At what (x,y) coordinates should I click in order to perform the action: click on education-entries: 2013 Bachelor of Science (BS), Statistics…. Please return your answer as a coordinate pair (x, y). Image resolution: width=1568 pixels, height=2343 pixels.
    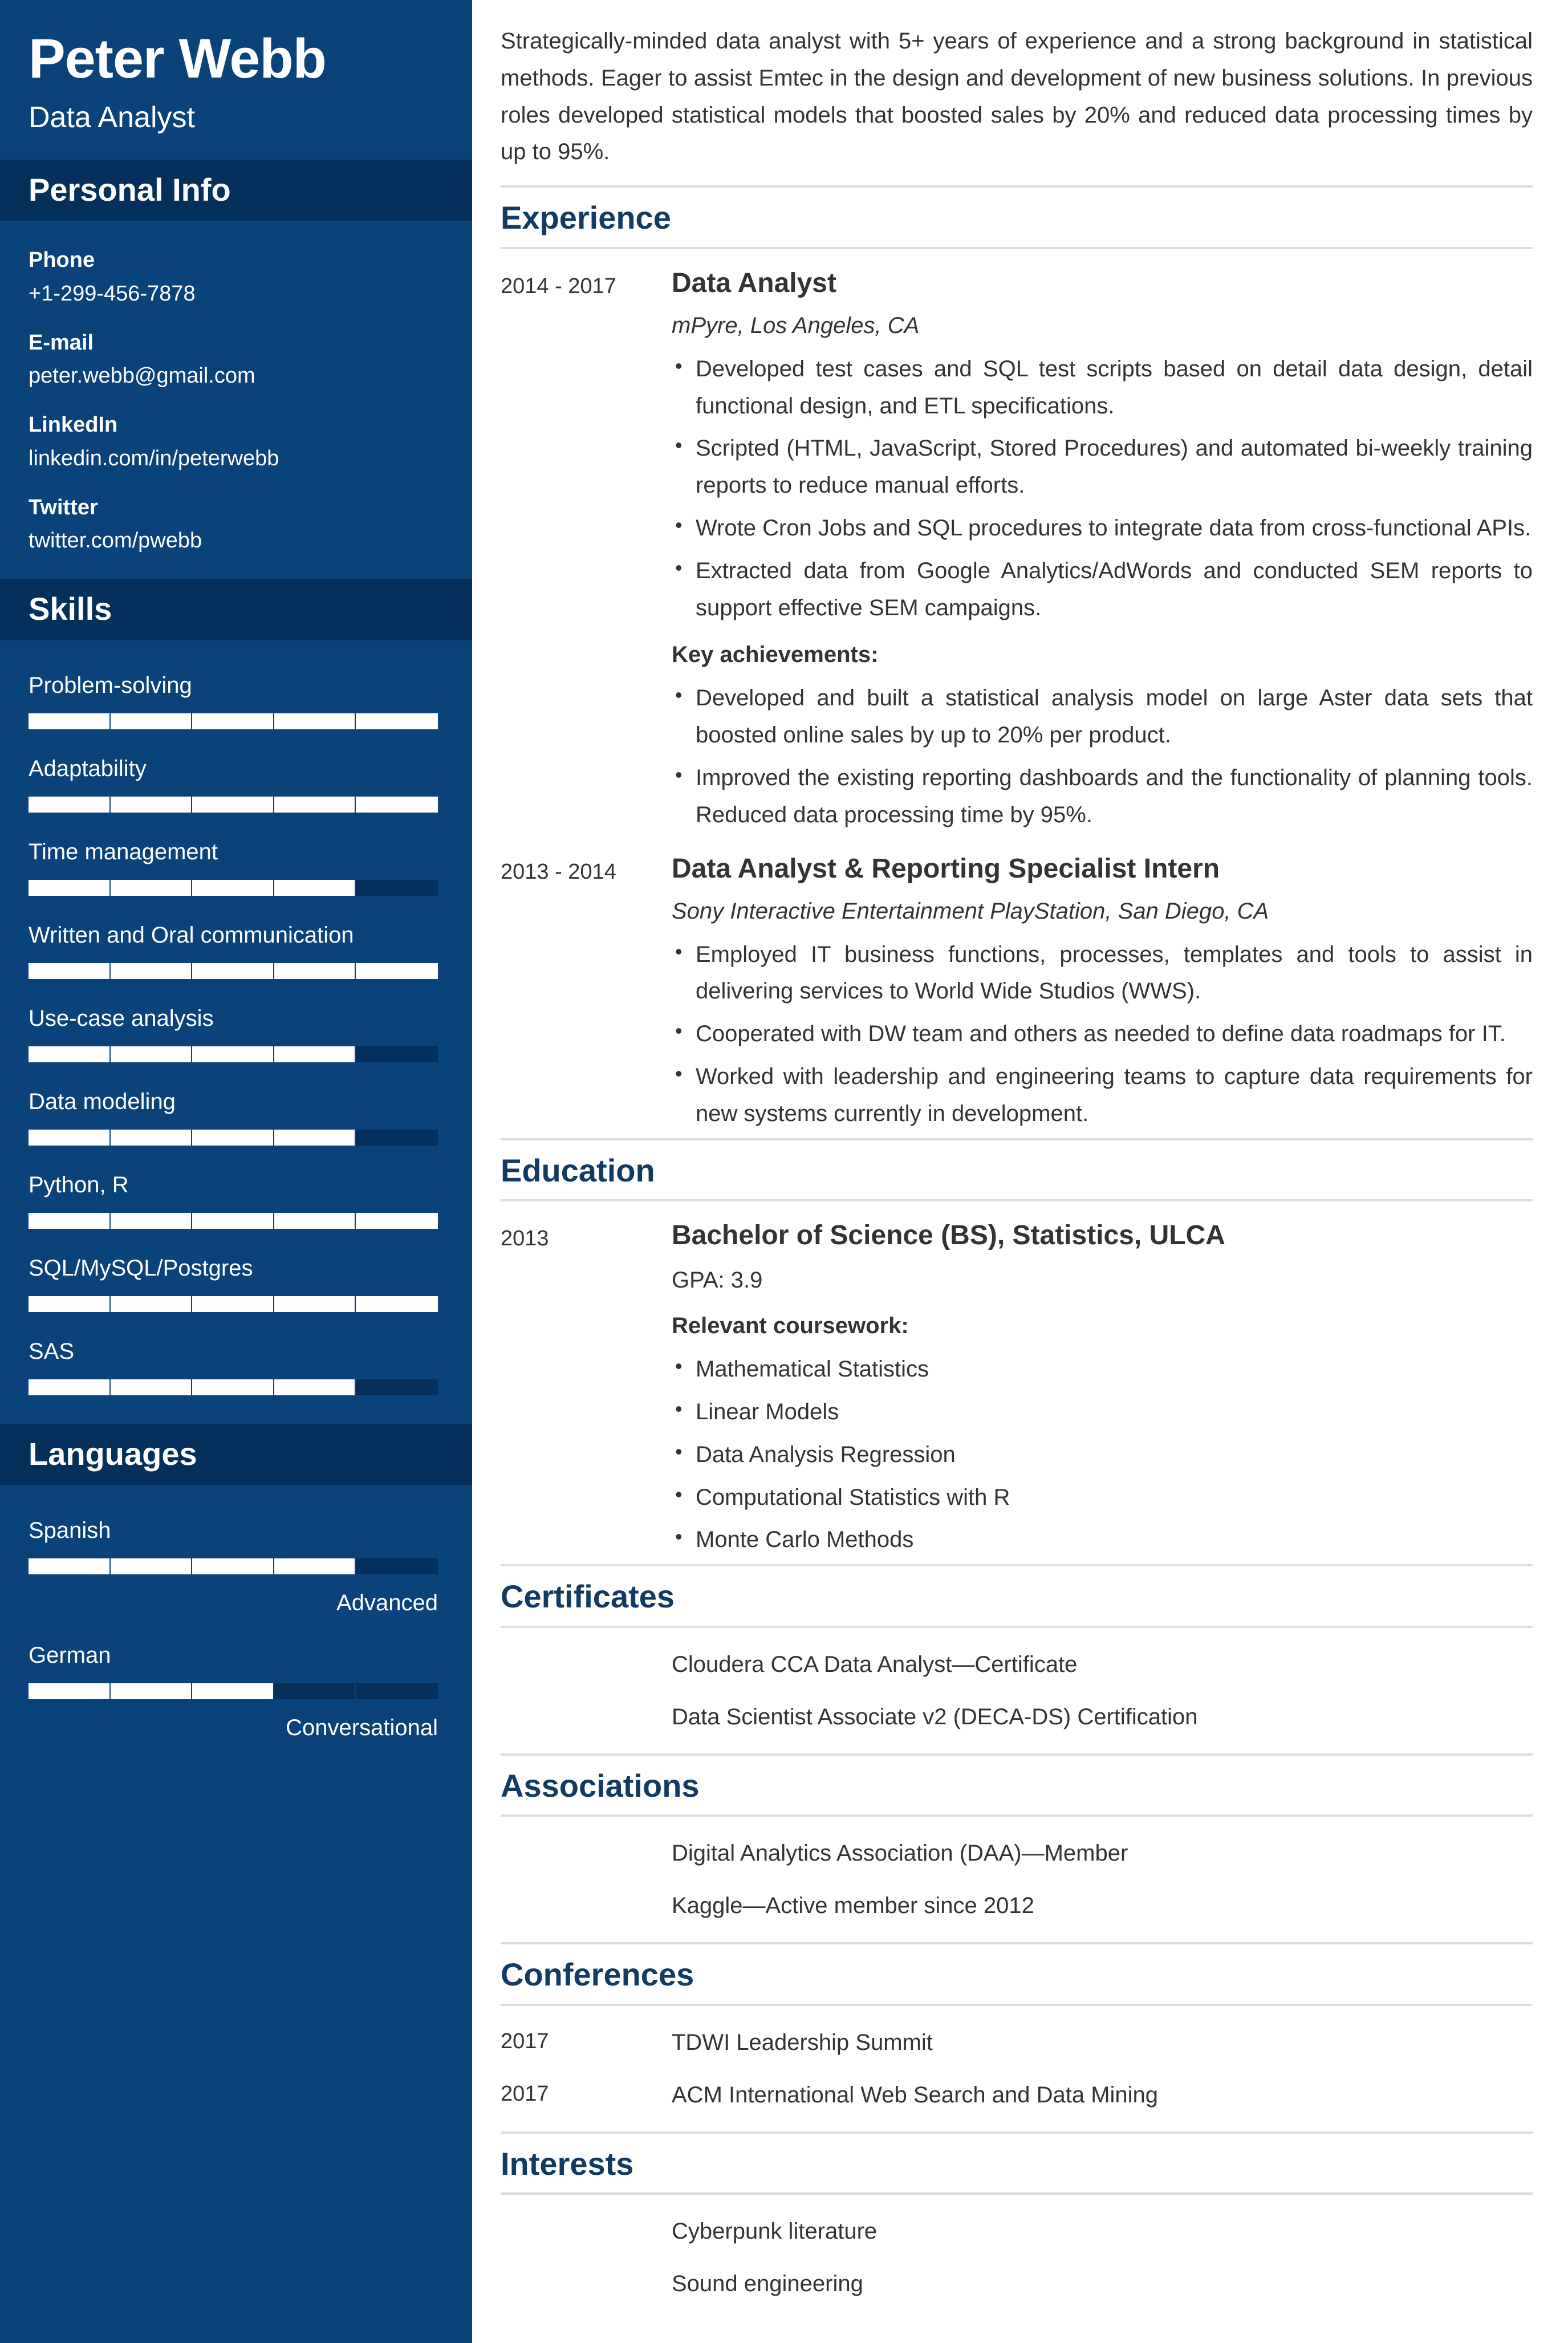
    Looking at the image, I should click on (1017, 1382).